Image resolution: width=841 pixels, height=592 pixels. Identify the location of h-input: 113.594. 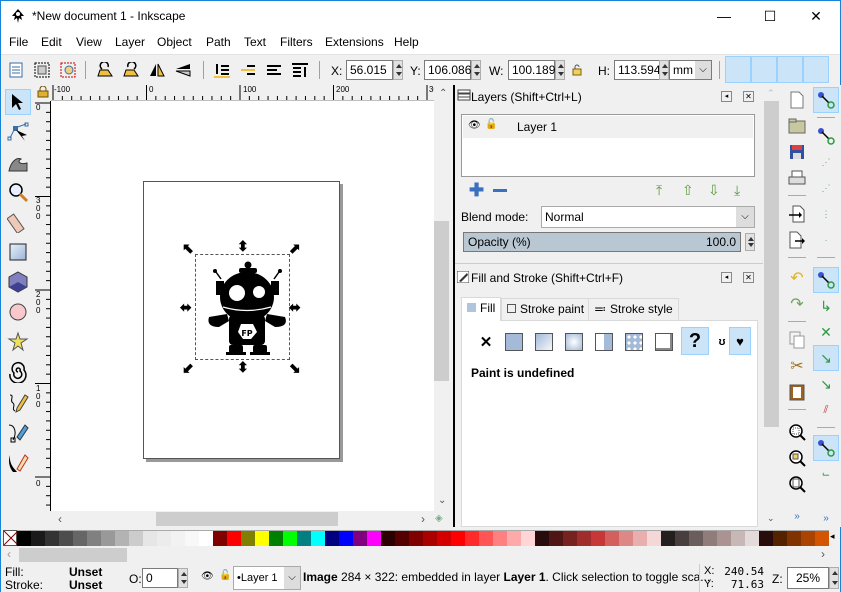
(637, 70).